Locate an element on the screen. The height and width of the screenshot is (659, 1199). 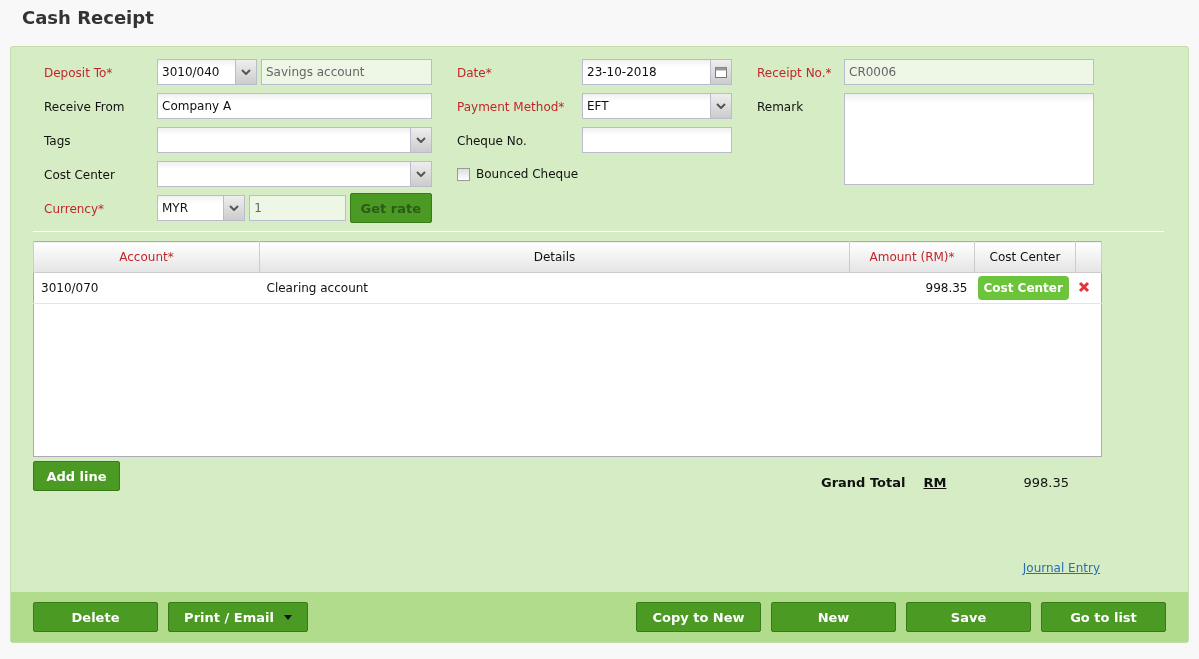
column-header: Account* is located at coordinates (146, 257).